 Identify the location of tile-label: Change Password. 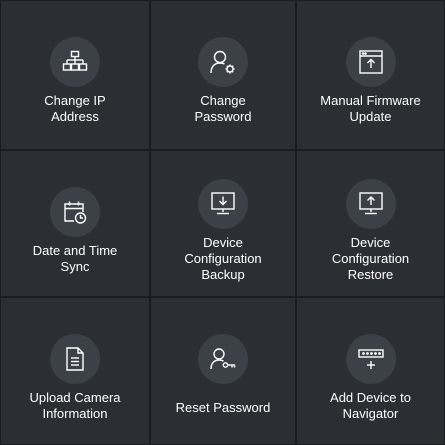
(223, 108).